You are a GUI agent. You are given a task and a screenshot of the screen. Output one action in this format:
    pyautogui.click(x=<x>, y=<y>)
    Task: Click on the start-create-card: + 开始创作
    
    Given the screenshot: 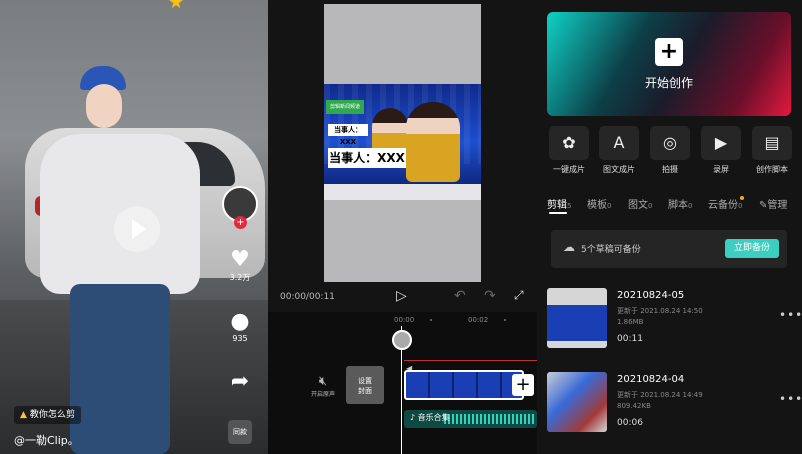 What is the action you would take?
    pyautogui.click(x=669, y=64)
    